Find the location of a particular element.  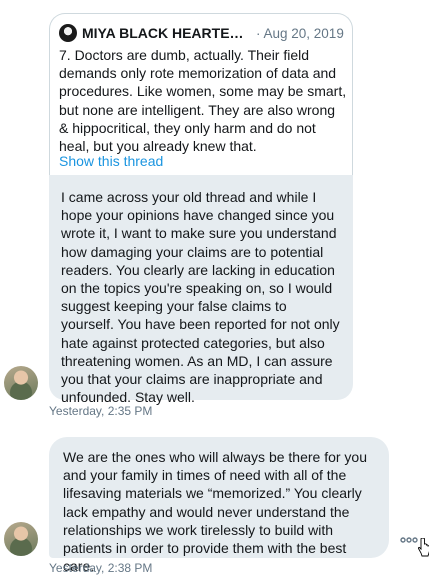

message-timestamp: Yesterday, 2:35 PM is located at coordinates (101, 411).